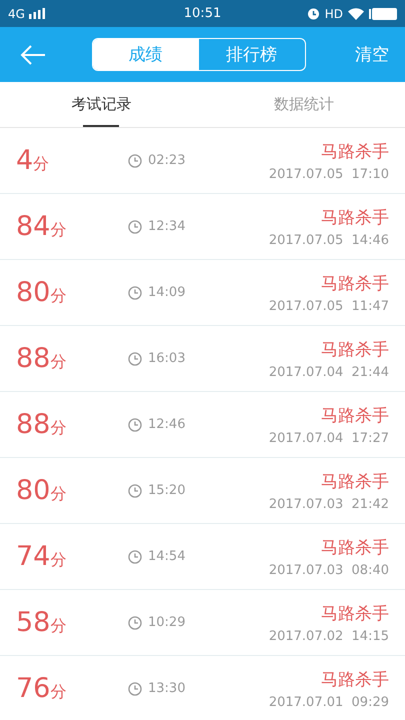 The width and height of the screenshot is (405, 720). I want to click on date-text: 2017.07.04 21:44, so click(328, 372).